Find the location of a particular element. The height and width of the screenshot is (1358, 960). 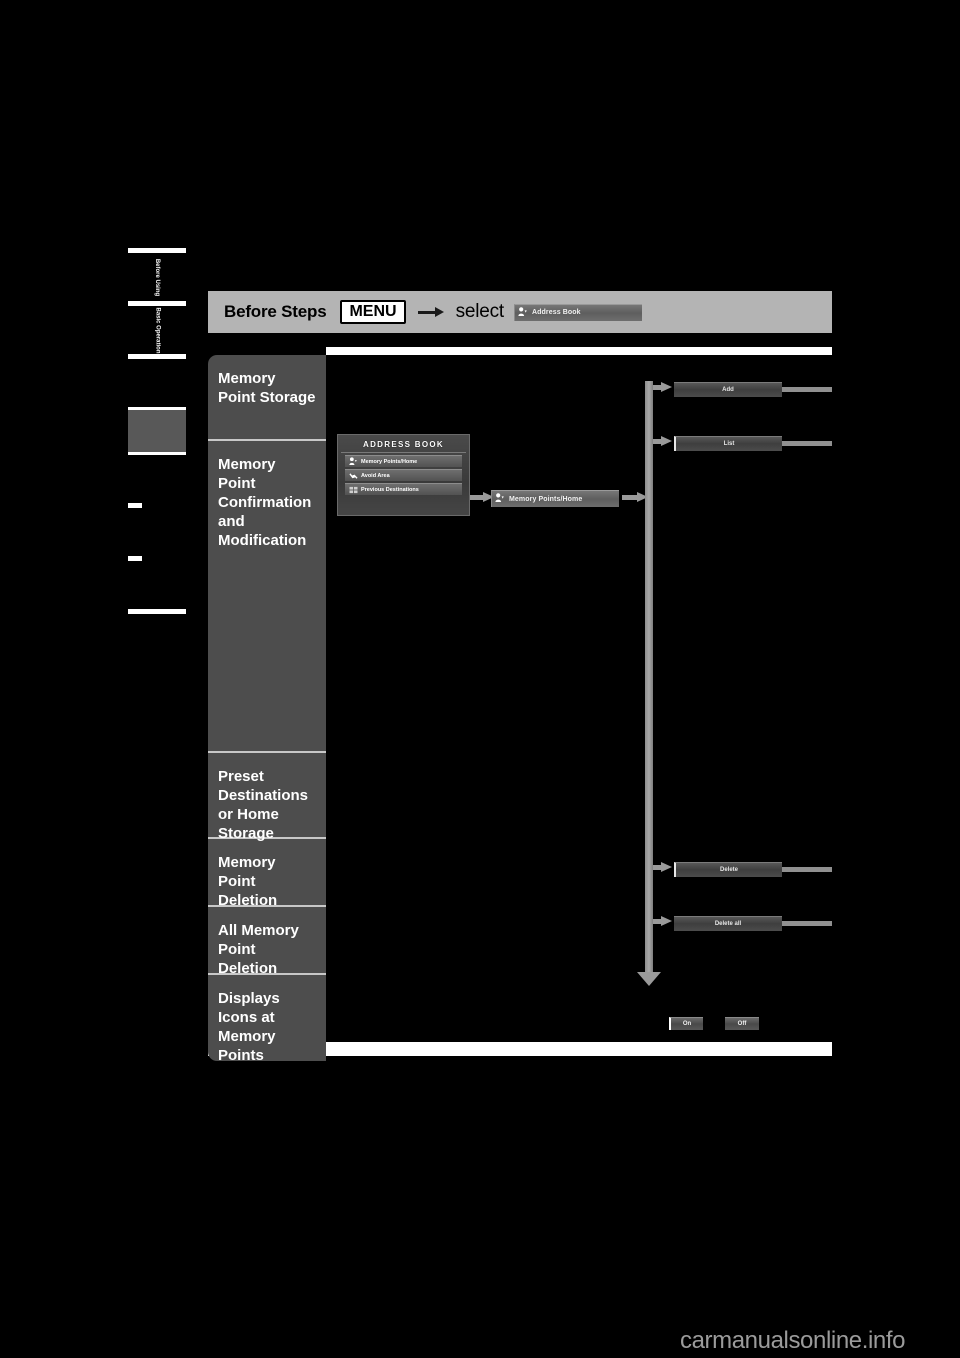

address-book-item-avoid-area: Avoid Area is located at coordinates (403, 475).